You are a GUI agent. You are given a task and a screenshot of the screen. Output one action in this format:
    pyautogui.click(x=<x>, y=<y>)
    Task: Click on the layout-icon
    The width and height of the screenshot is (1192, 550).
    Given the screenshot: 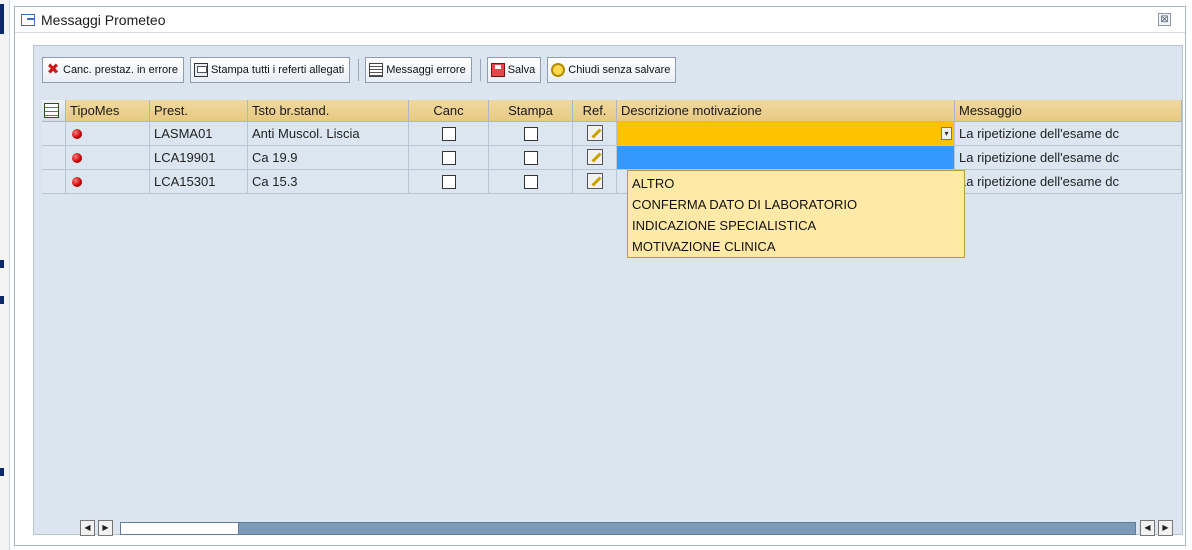 What is the action you would take?
    pyautogui.click(x=51, y=110)
    